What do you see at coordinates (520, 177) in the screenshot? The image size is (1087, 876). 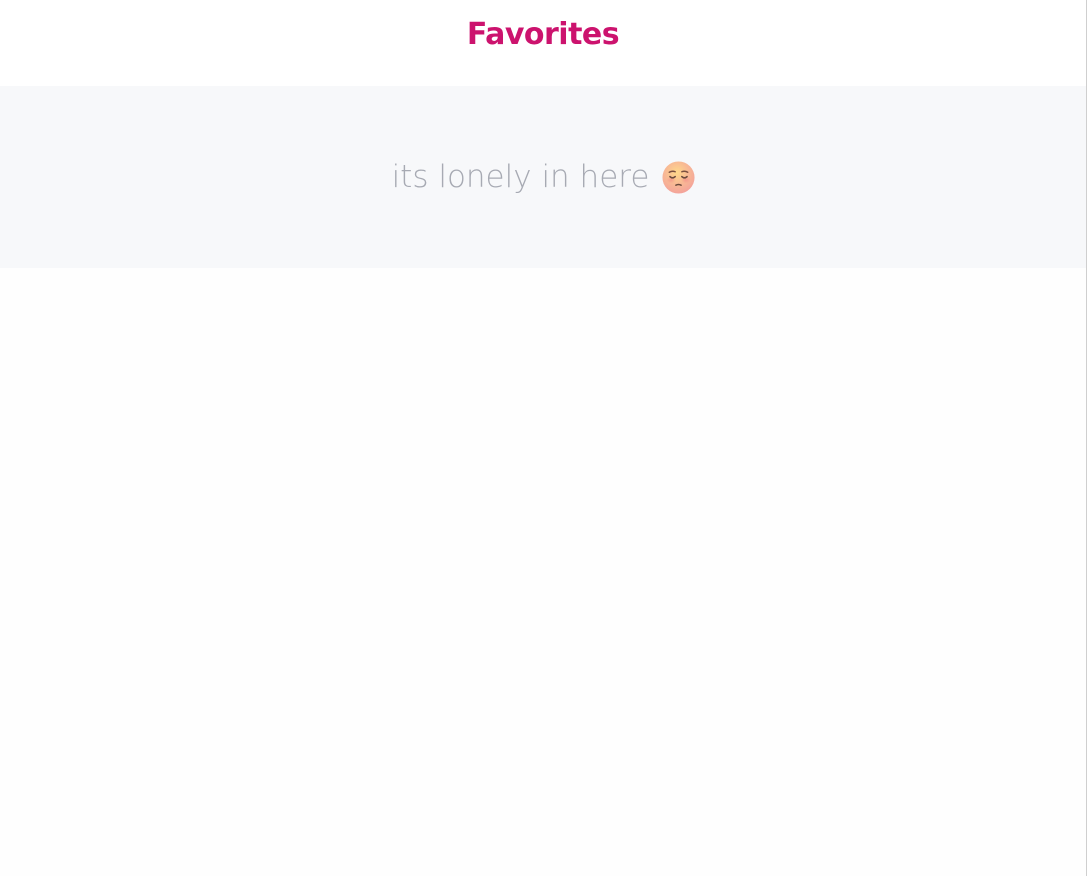 I see `empty-state-message: its lonely in here` at bounding box center [520, 177].